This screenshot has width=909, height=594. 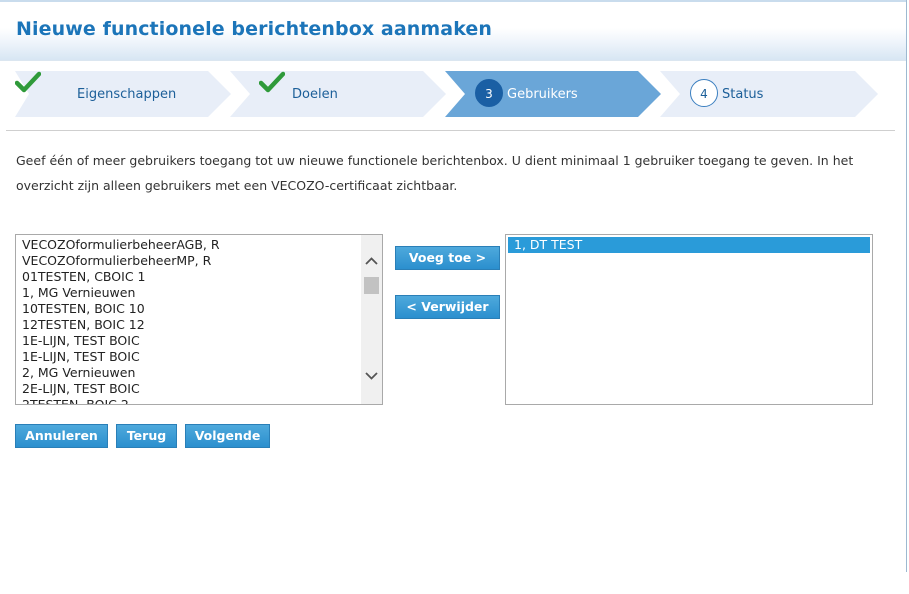 I want to click on step-label: Status, so click(x=743, y=94).